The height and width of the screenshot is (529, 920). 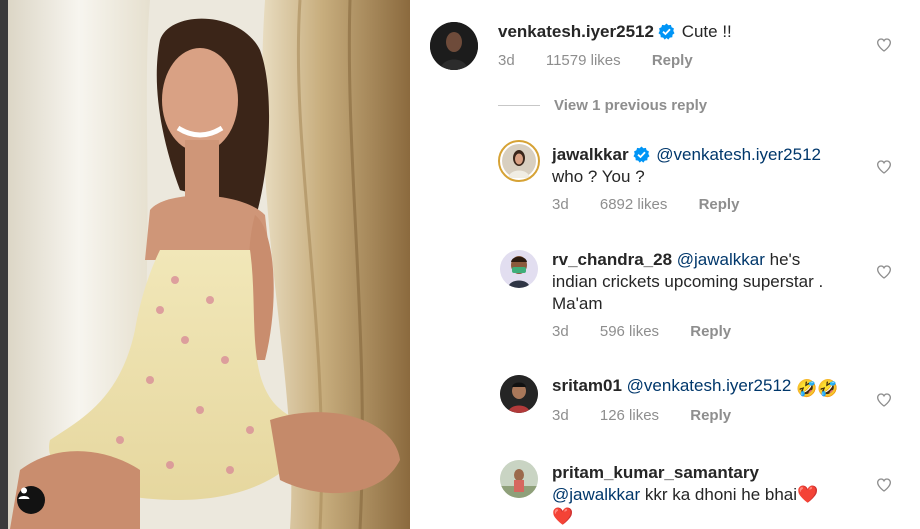 I want to click on comment-meta: 3d 11579 likes Reply, so click(x=609, y=60).